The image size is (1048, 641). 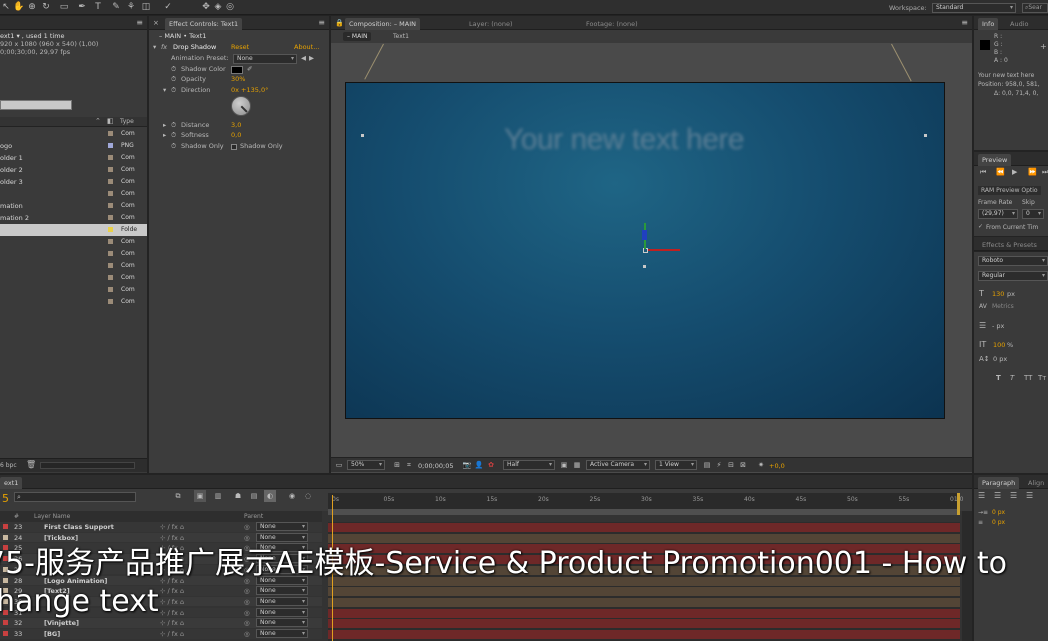 I want to click on draft-3d-icon: ▥, so click(x=218, y=496).